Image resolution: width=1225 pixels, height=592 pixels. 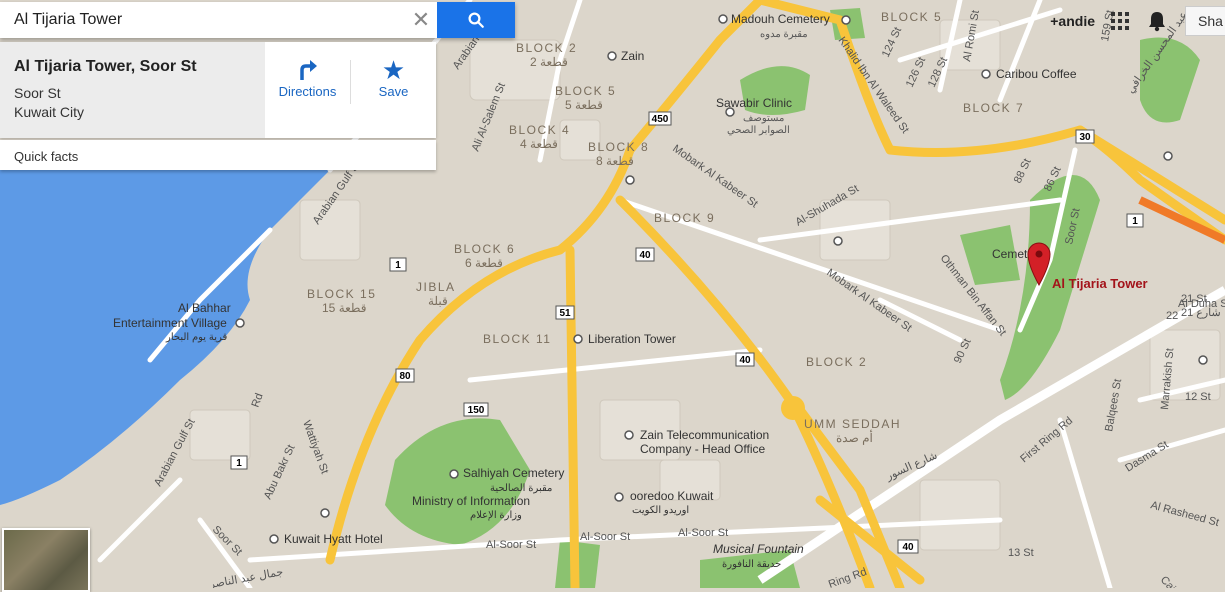 I want to click on search-input, so click(x=202, y=20).